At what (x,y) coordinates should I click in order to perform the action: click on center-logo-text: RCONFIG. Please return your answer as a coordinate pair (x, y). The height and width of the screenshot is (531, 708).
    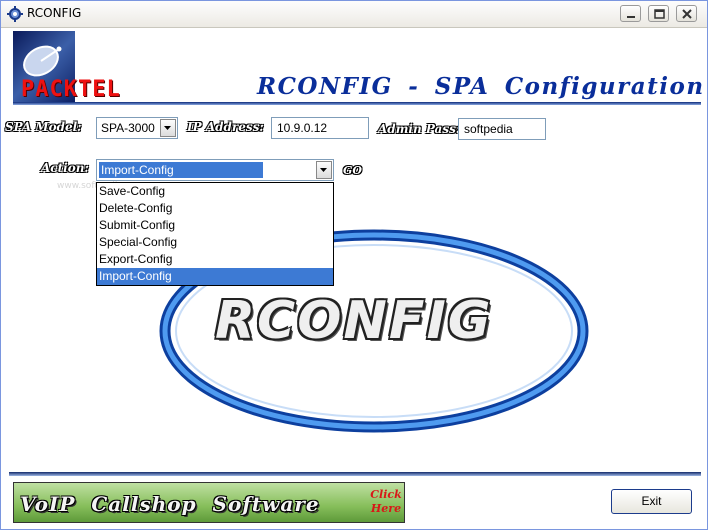
    Looking at the image, I should click on (354, 321).